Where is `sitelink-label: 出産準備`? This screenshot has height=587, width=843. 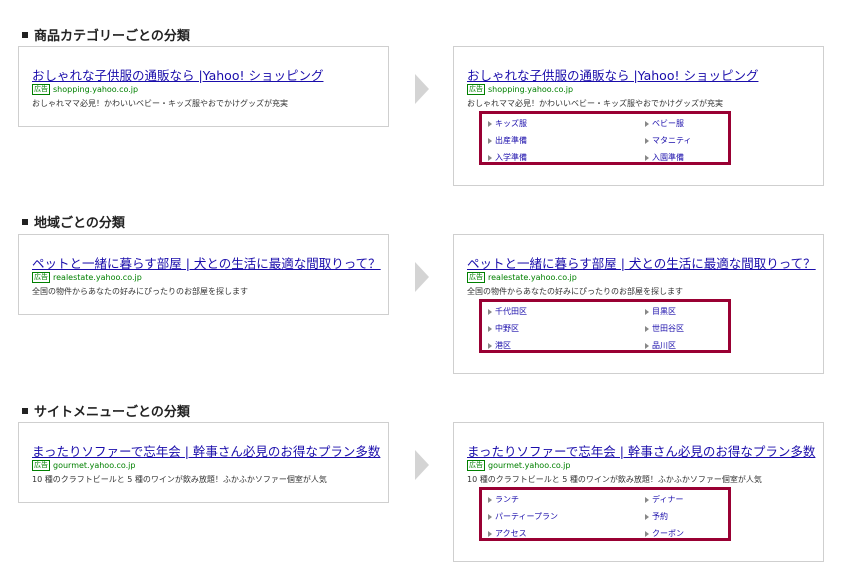 sitelink-label: 出産準備 is located at coordinates (511, 140).